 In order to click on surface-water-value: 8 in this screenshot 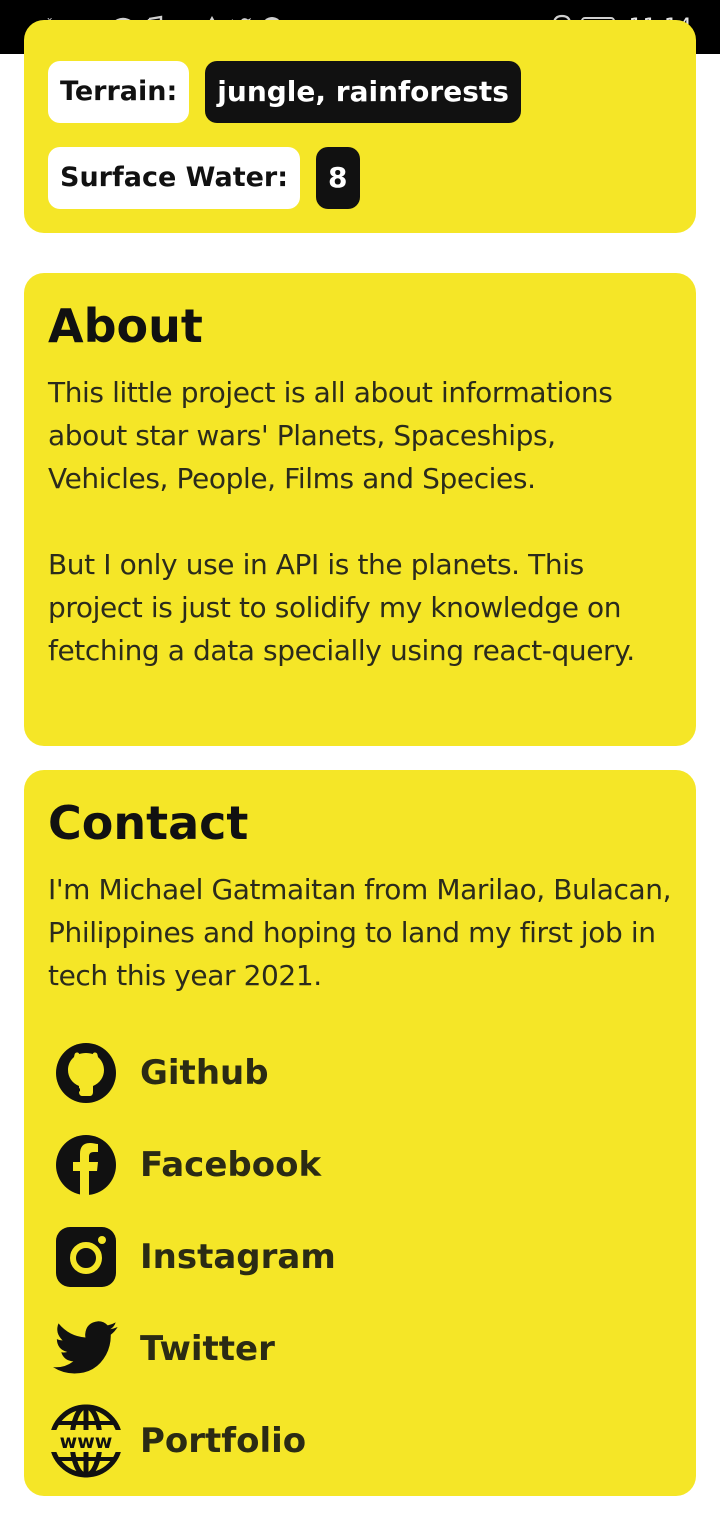, I will do `click(338, 178)`.